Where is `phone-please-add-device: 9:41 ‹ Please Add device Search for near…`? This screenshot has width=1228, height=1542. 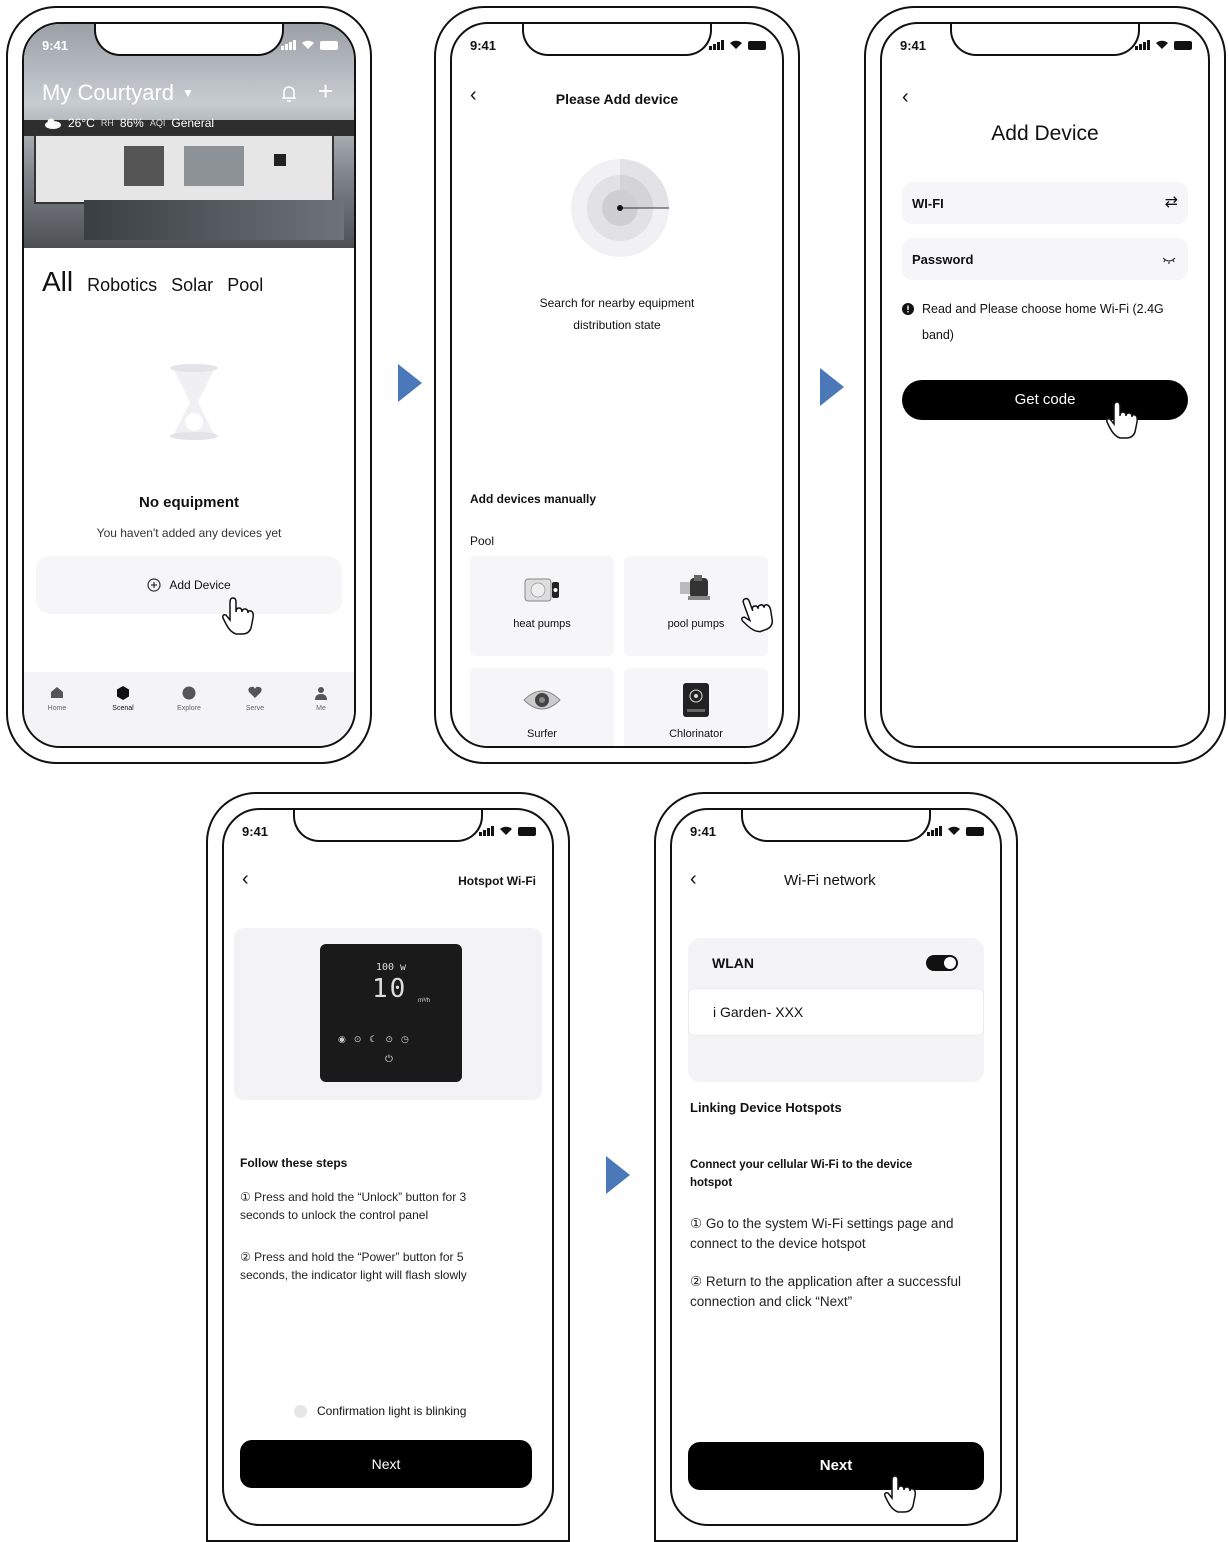
phone-please-add-device: 9:41 ‹ Please Add device Search for near… is located at coordinates (617, 385).